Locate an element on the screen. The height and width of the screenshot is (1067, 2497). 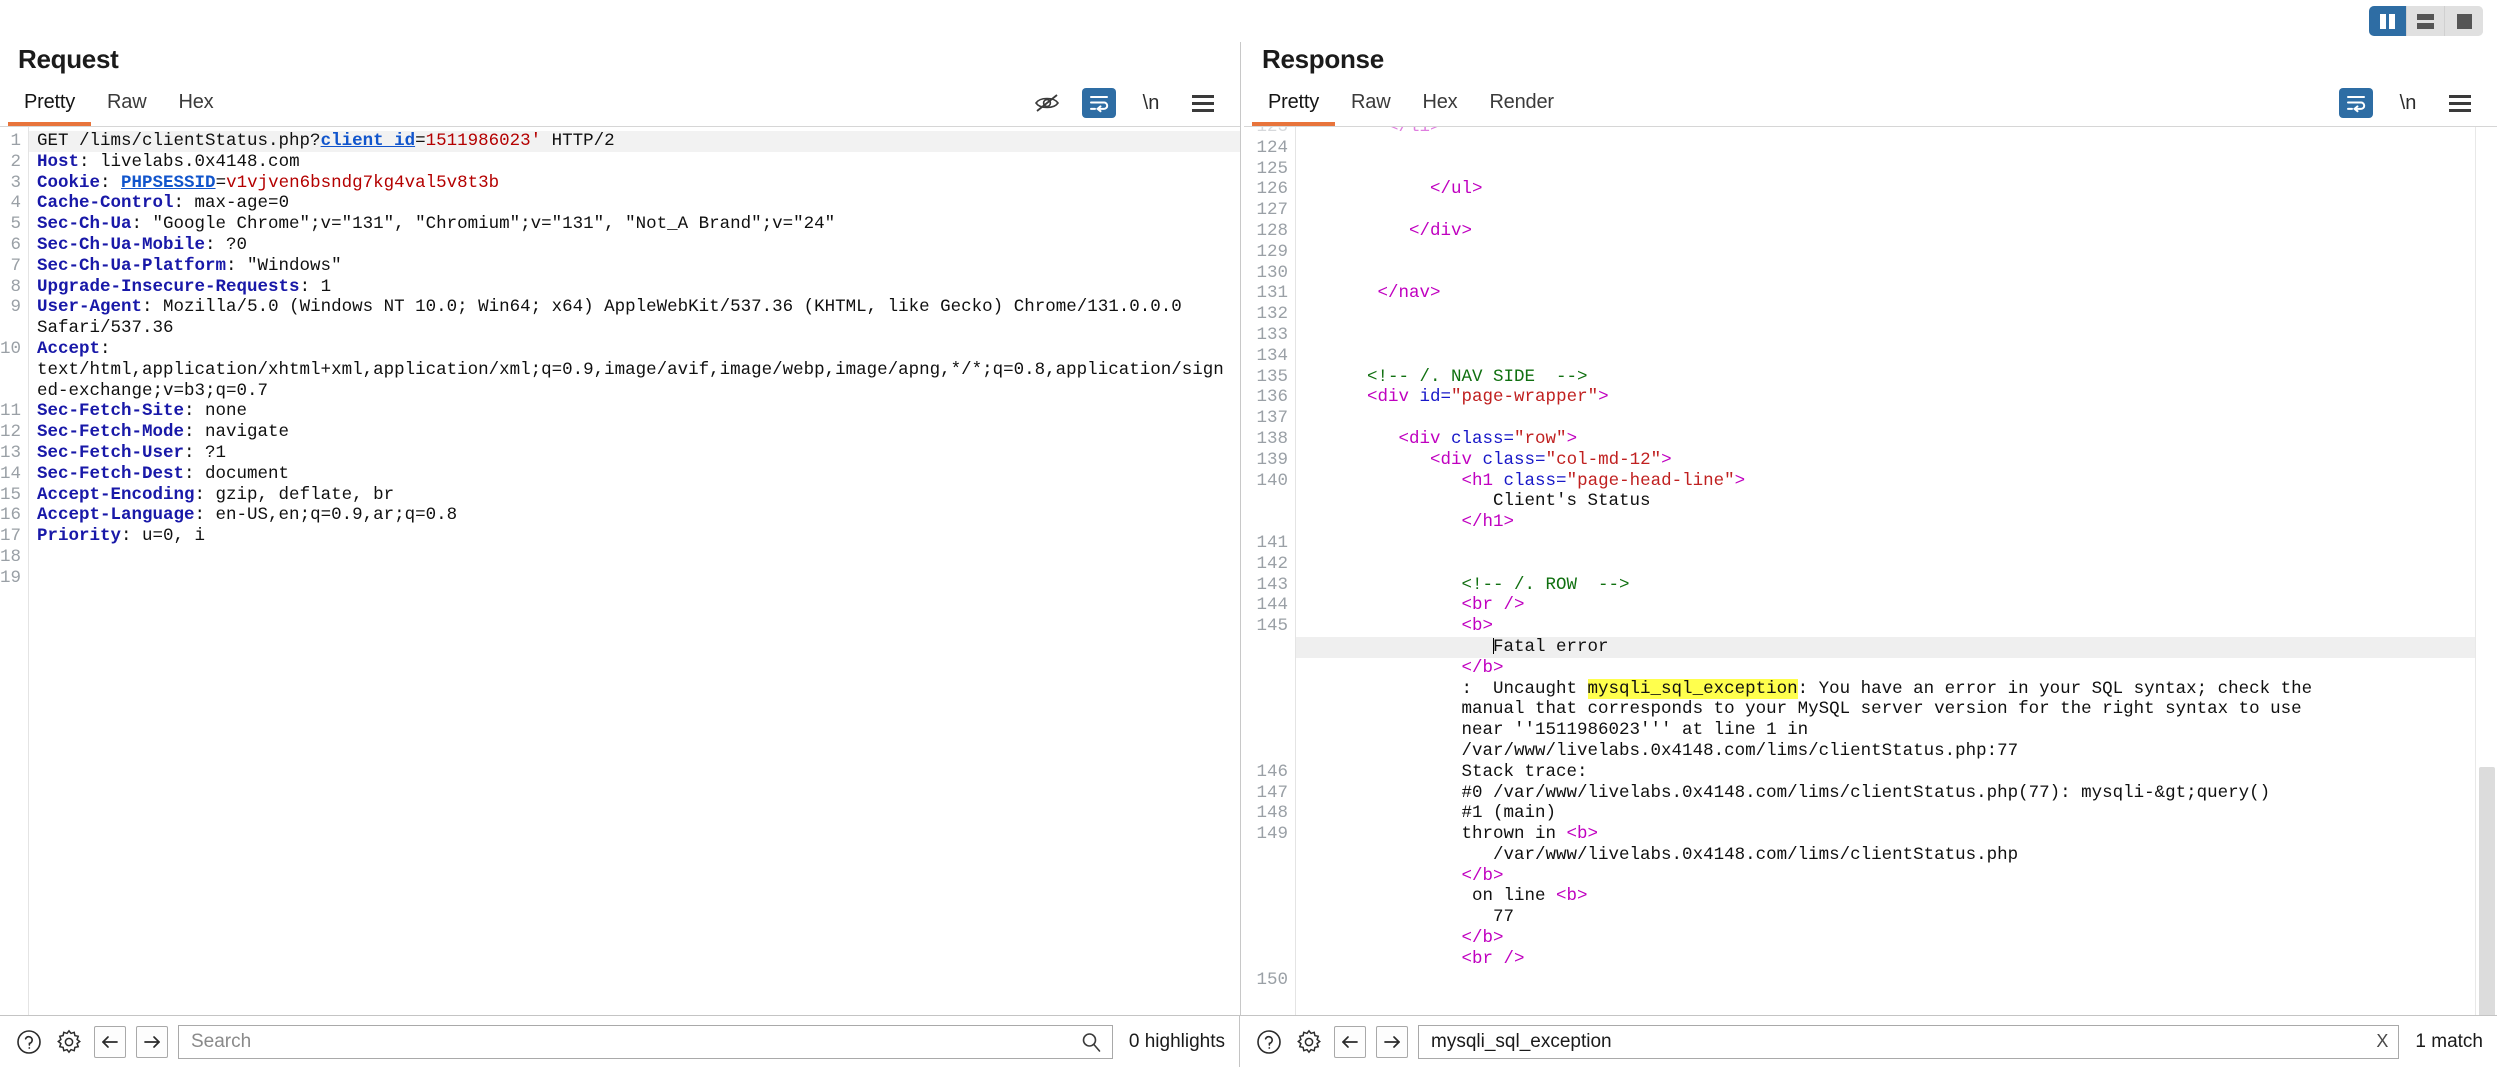
code-line: </div> is located at coordinates (1896, 231).